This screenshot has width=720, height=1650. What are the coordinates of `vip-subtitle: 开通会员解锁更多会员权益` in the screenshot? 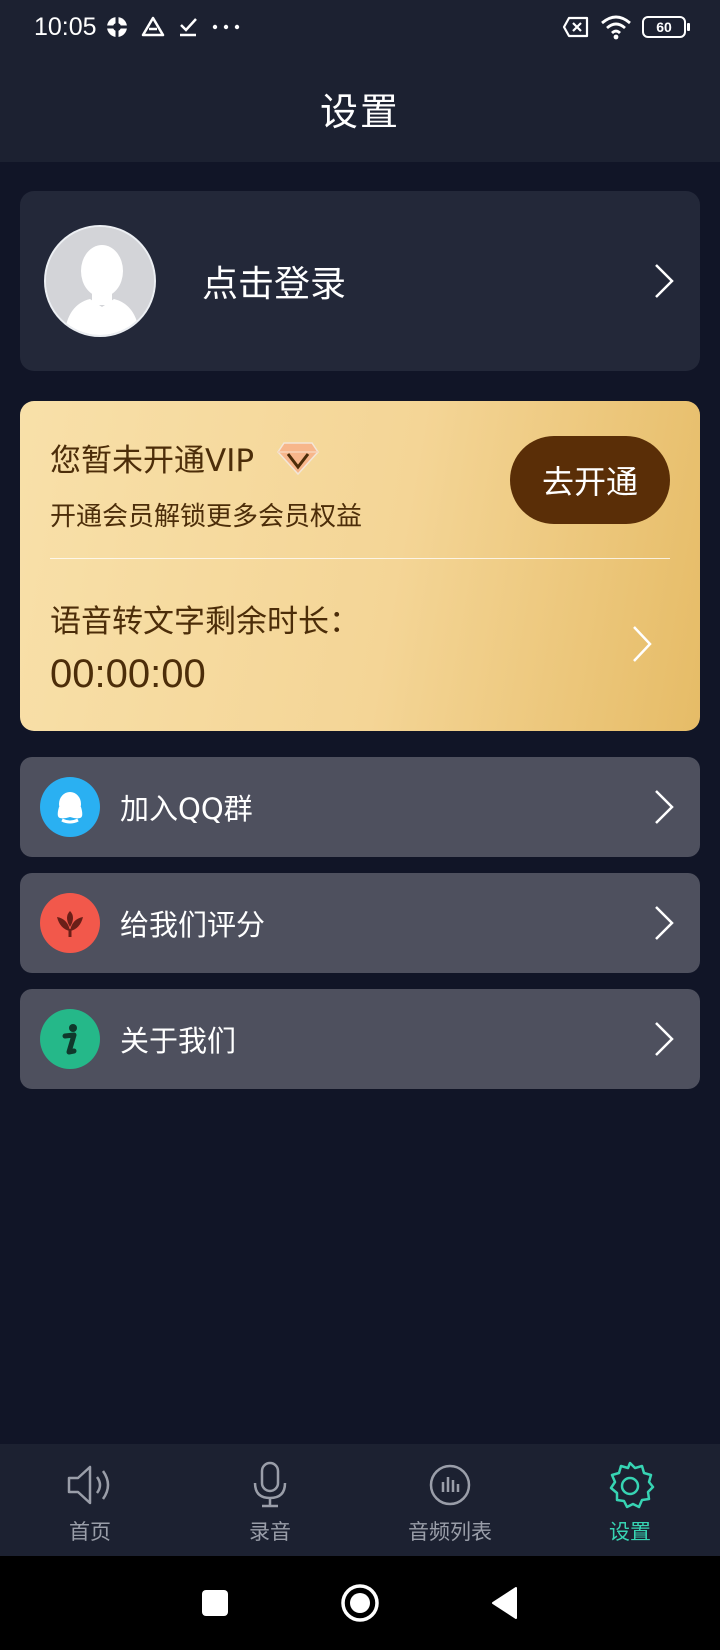 It's located at (206, 517).